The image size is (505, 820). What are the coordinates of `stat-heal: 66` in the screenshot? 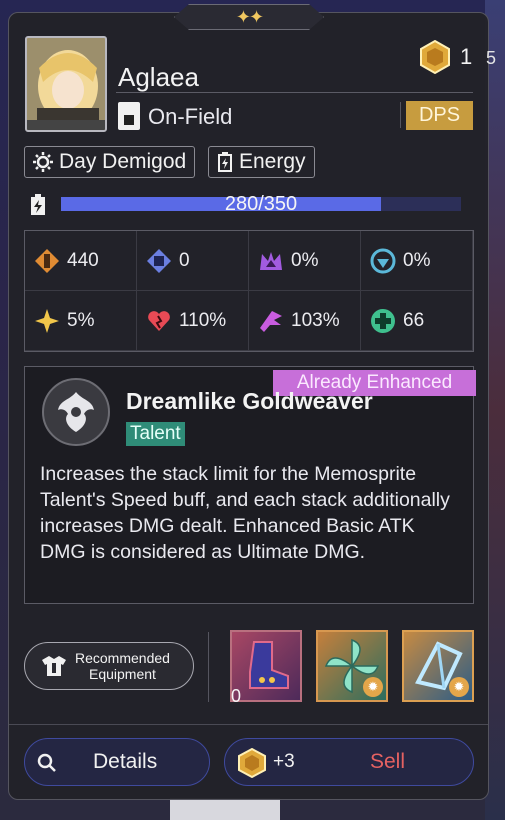 It's located at (417, 321).